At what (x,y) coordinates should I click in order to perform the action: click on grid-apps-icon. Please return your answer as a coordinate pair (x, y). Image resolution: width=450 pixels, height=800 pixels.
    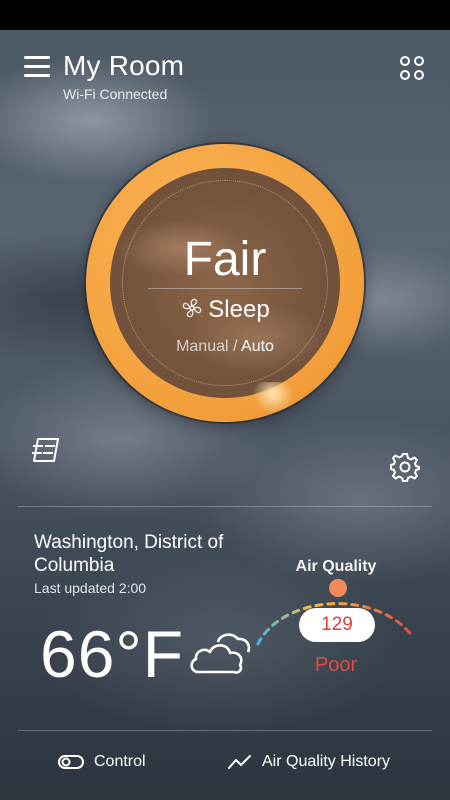
    Looking at the image, I should click on (413, 69).